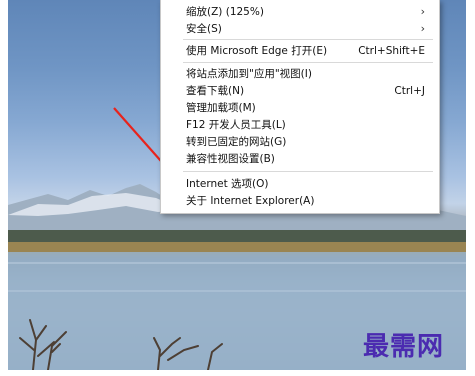  What do you see at coordinates (409, 91) in the screenshot?
I see `shortcut-label: Ctrl+J` at bounding box center [409, 91].